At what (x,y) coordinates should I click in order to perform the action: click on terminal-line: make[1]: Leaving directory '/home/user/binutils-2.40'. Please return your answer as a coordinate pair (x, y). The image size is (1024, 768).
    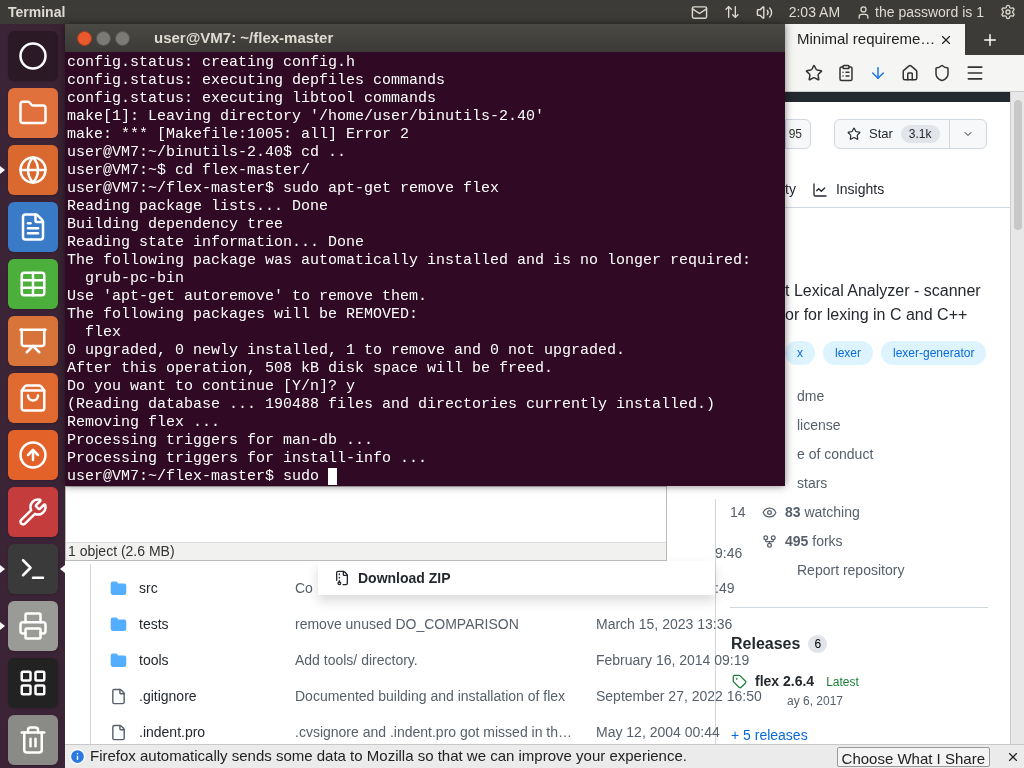
    Looking at the image, I should click on (306, 117).